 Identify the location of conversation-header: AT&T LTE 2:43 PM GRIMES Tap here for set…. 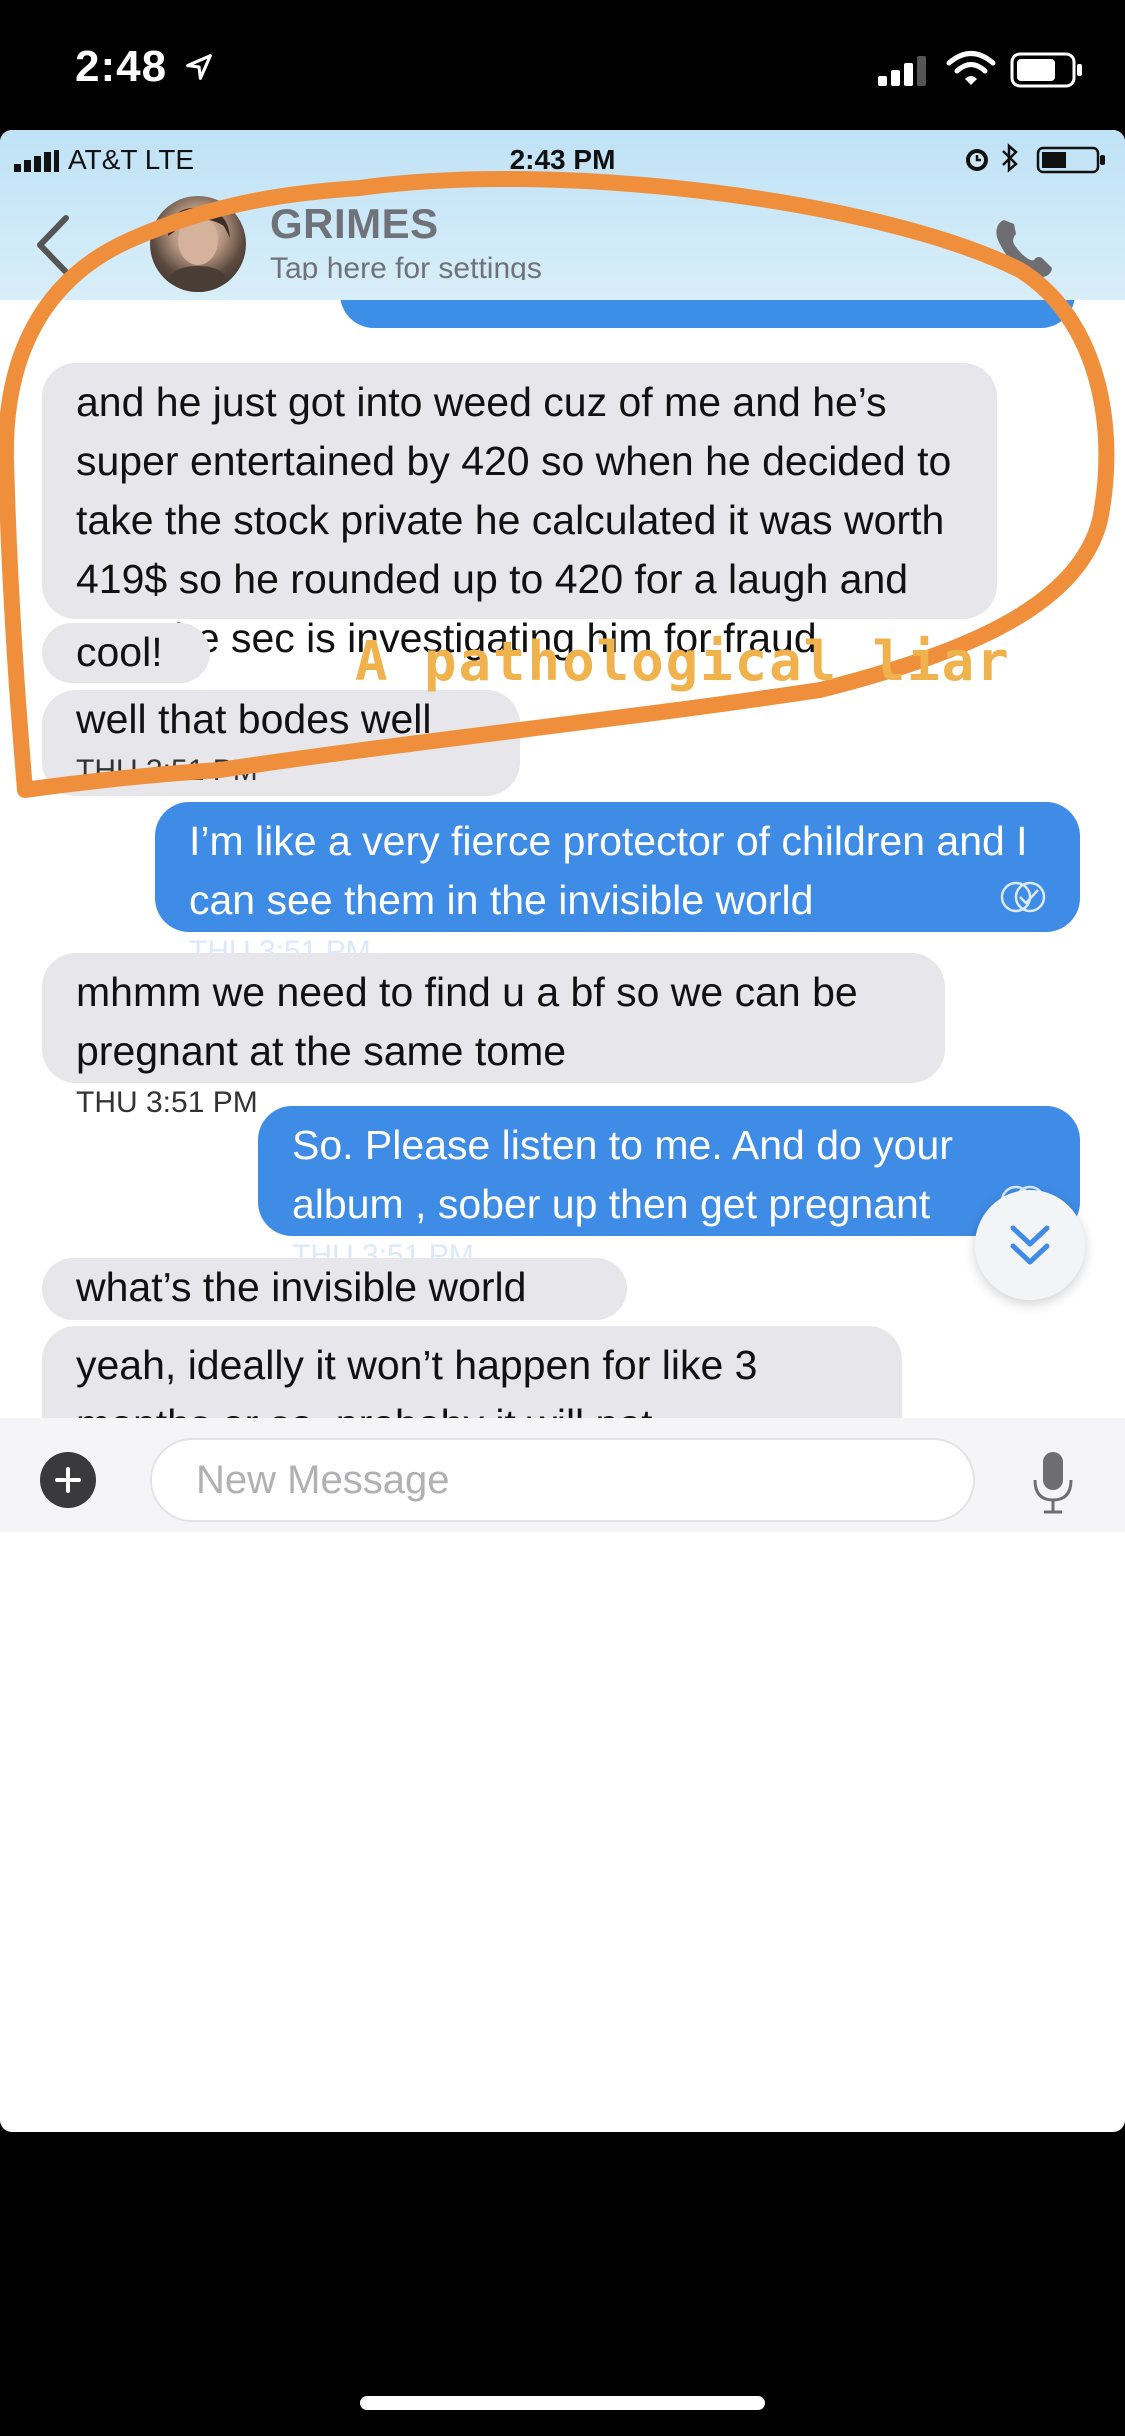
(562, 215).